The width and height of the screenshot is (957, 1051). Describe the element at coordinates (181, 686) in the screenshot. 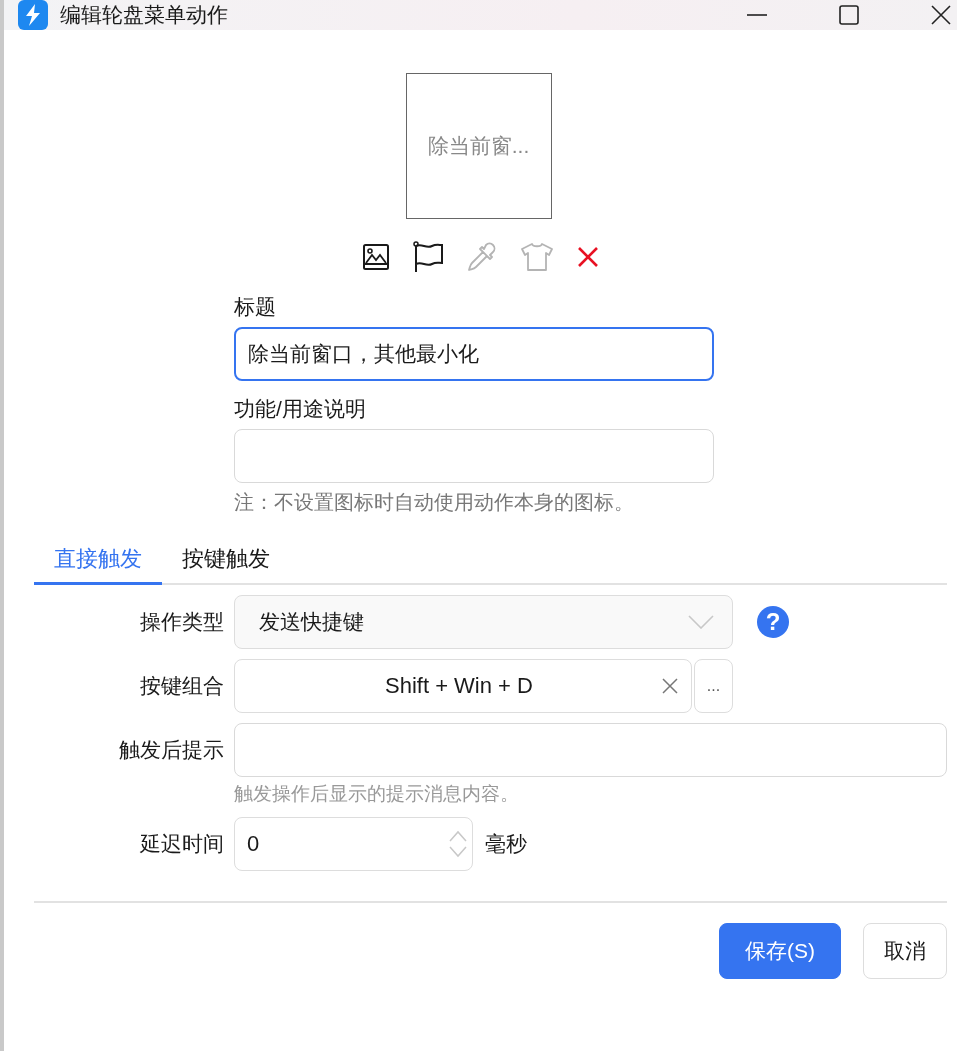

I see `field-label: 按键组合` at that location.